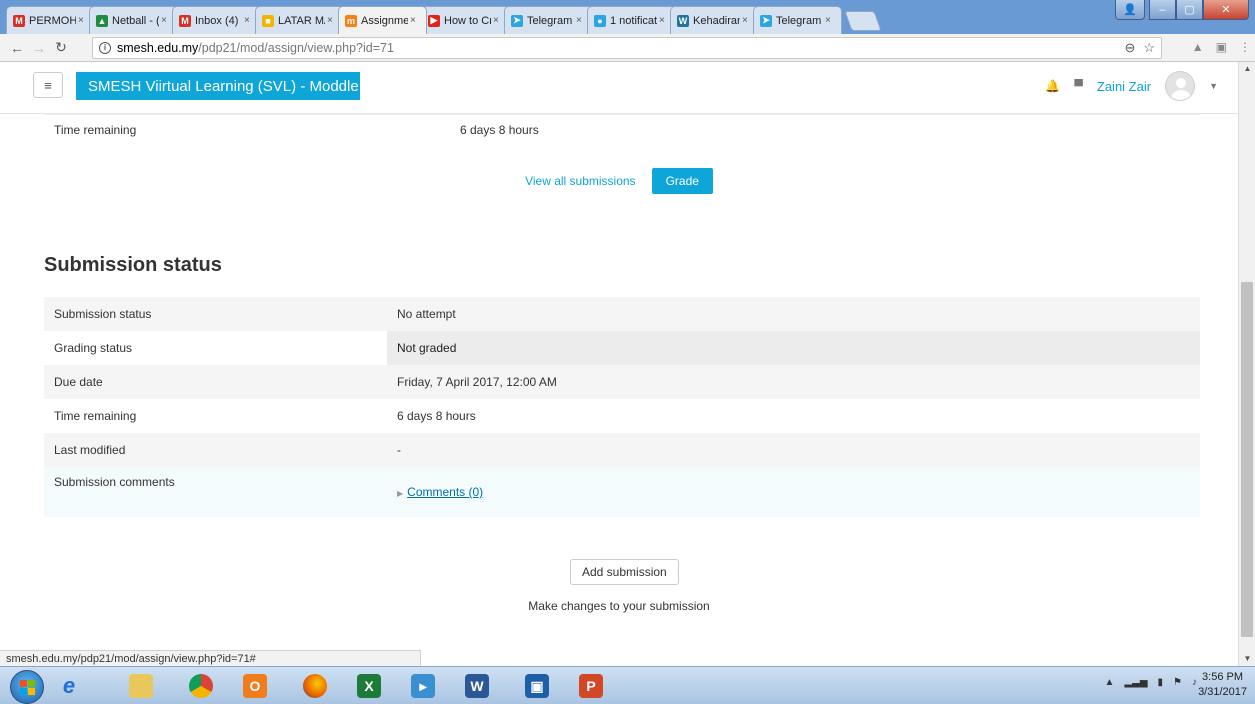 This screenshot has height=704, width=1255. What do you see at coordinates (218, 86) in the screenshot?
I see `site-brand: SMESH Viirtual Learning (SVL) - Moddle` at bounding box center [218, 86].